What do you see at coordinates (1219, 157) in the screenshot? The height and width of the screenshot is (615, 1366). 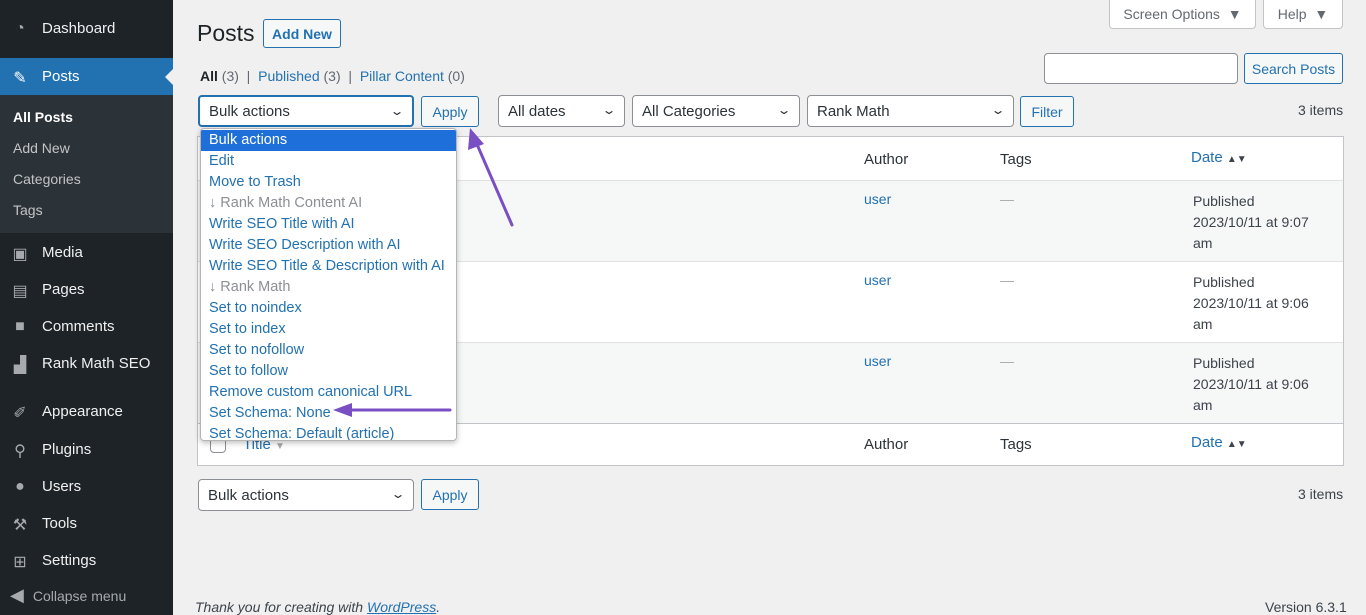 I see `col-date-sort: Date ▲▼` at bounding box center [1219, 157].